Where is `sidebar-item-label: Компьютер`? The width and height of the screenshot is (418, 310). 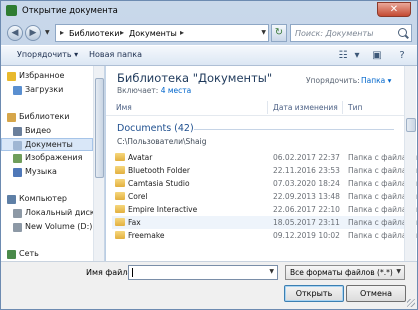
sidebar-item-label: Компьютер is located at coordinates (43, 198).